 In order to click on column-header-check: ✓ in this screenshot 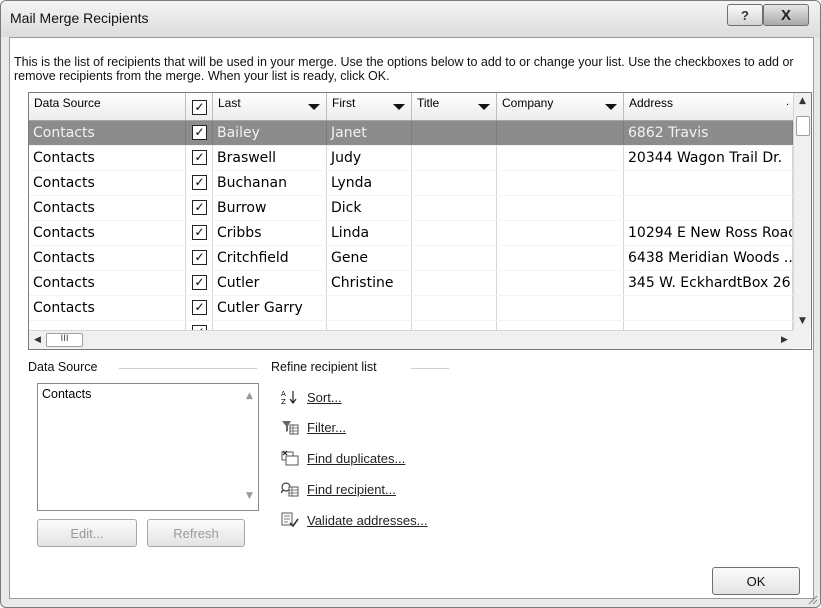, I will do `click(199, 106)`.